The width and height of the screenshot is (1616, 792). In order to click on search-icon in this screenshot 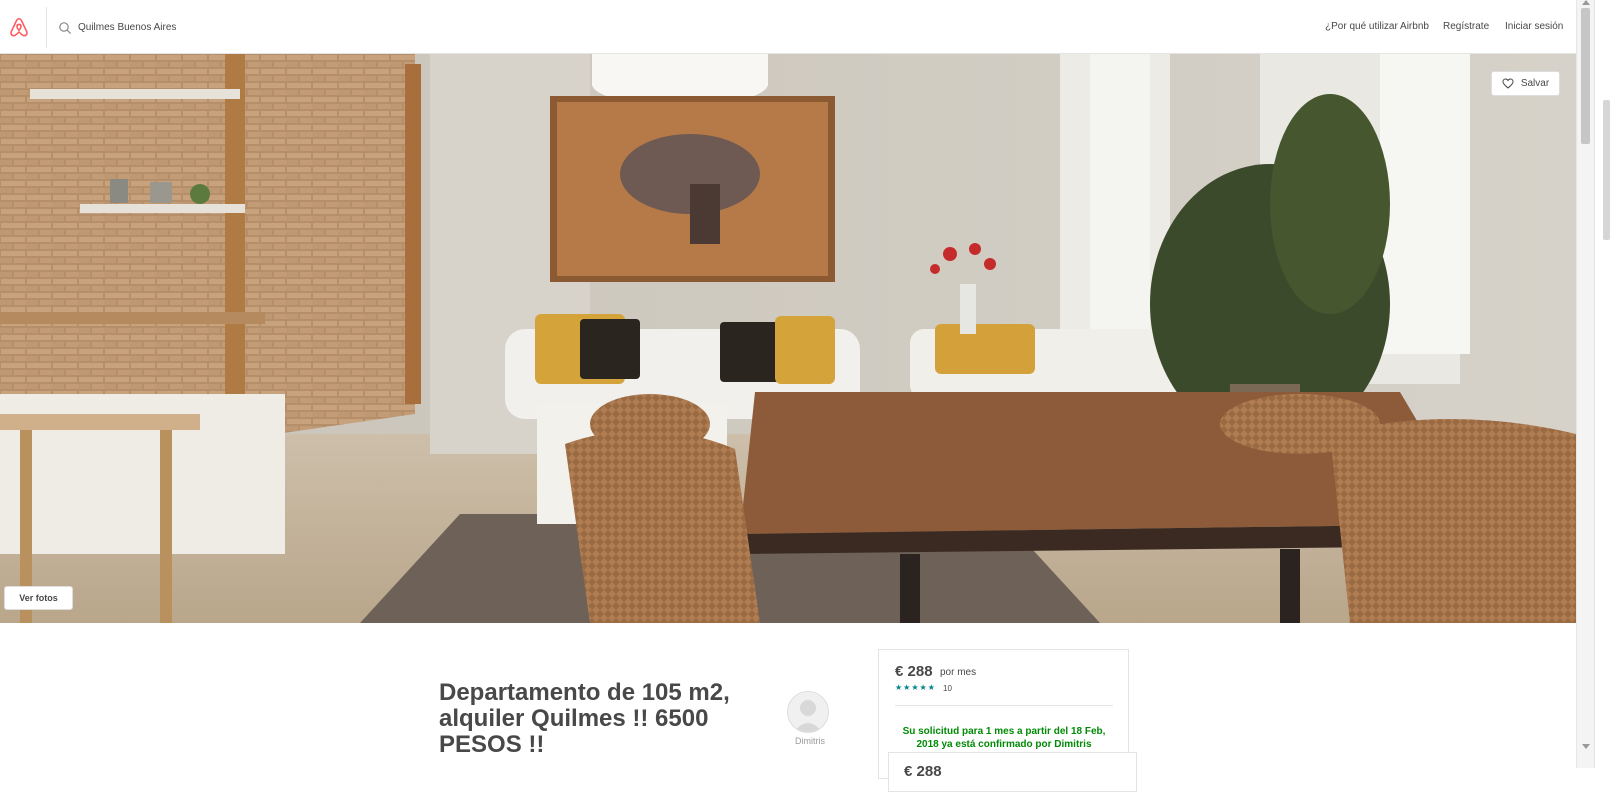, I will do `click(65, 28)`.